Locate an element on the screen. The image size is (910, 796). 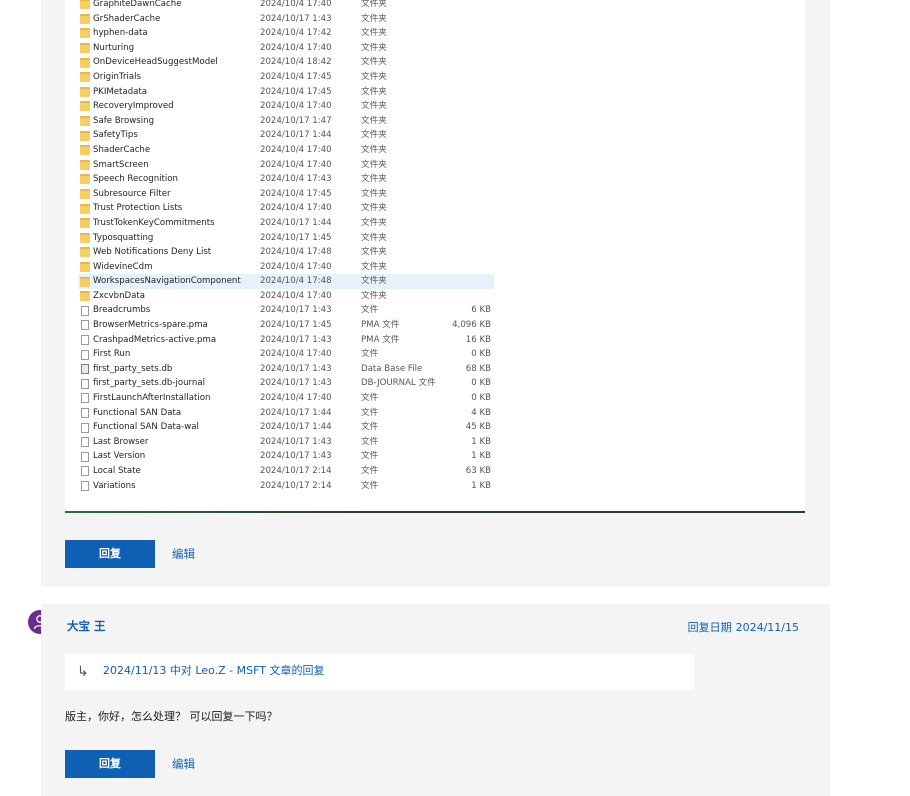
file-row: ZxcvbnData 2024/10/4 17:40 文件夹 is located at coordinates (286, 296).